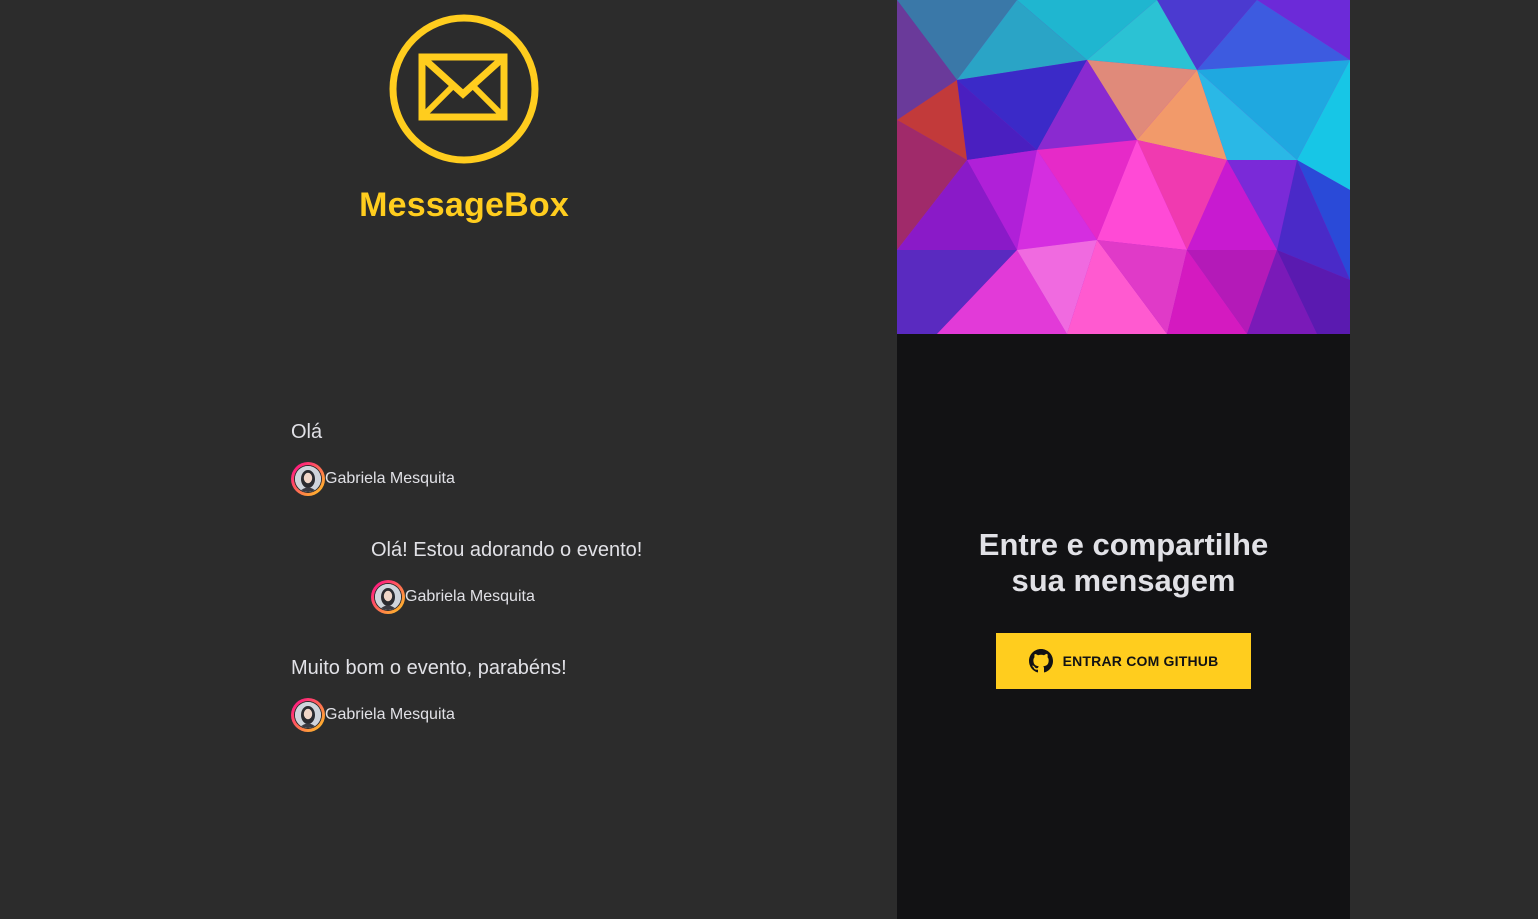 This screenshot has width=1538, height=919. What do you see at coordinates (464, 89) in the screenshot?
I see `mail-icon` at bounding box center [464, 89].